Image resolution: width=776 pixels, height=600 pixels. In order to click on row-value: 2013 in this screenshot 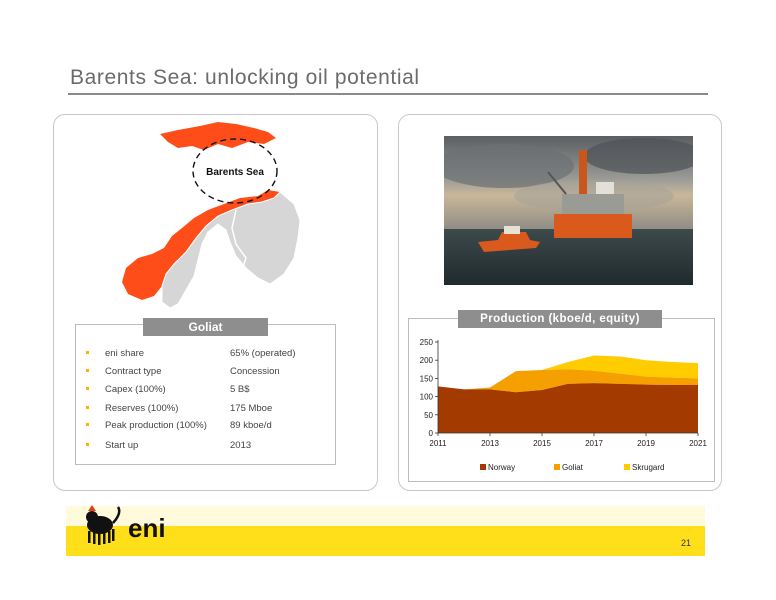, I will do `click(241, 445)`.